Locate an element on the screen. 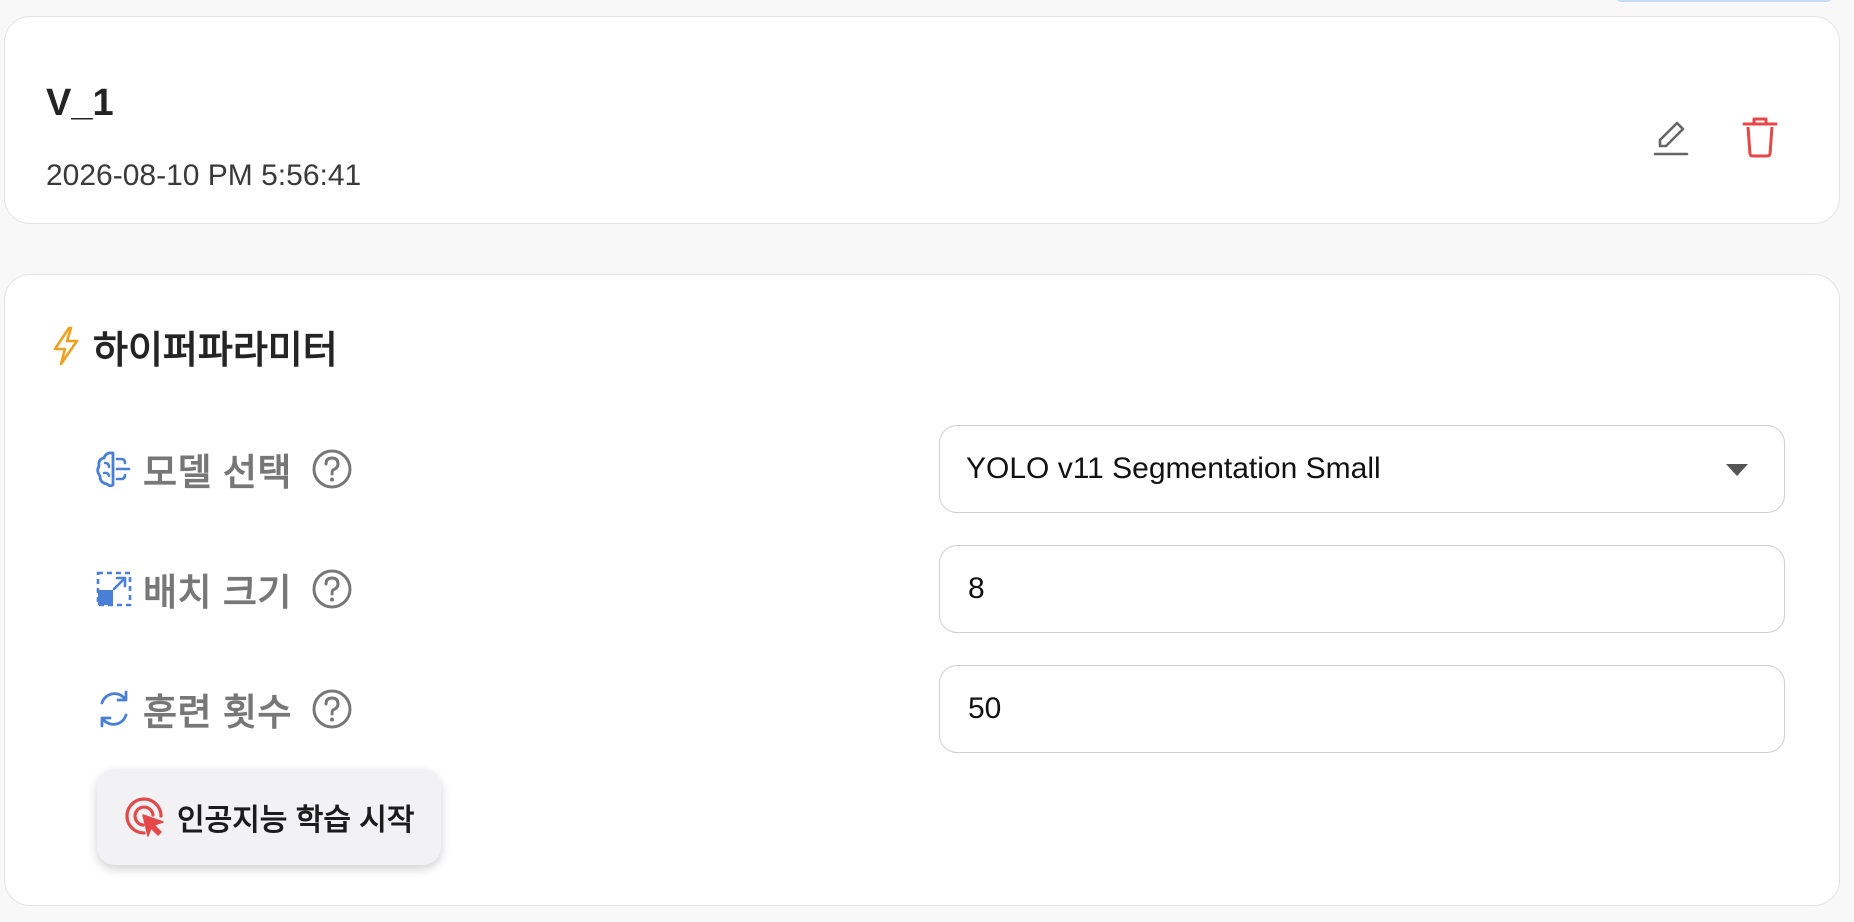 The height and width of the screenshot is (922, 1854). epochs-label-group: 훈련 횟수 is located at coordinates (223, 709).